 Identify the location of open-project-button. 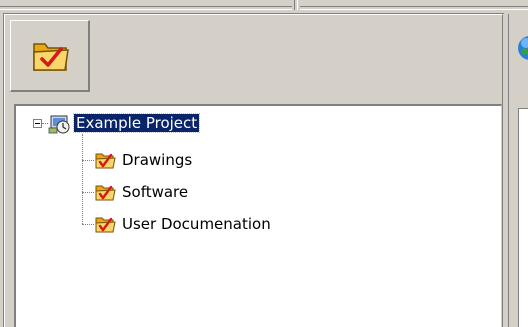
(50, 56).